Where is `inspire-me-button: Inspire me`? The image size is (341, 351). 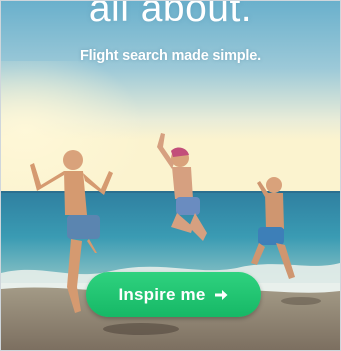
inspire-me-button: Inspire me is located at coordinates (173, 294).